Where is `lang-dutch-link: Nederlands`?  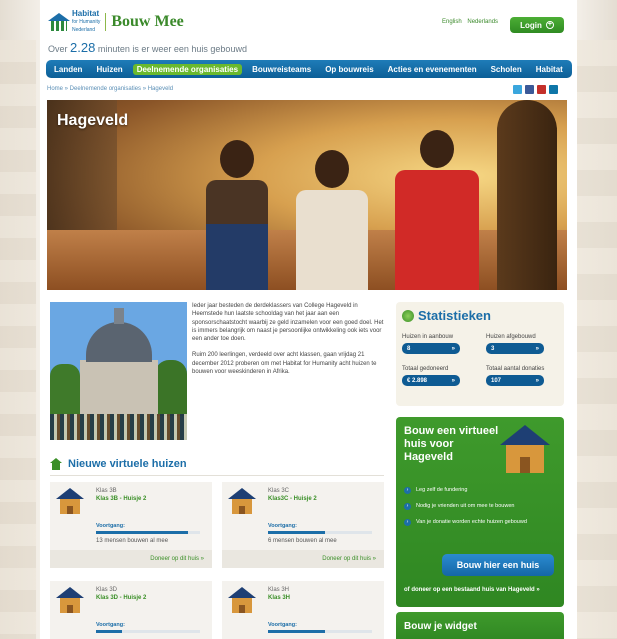
lang-dutch-link: Nederlands is located at coordinates (482, 22).